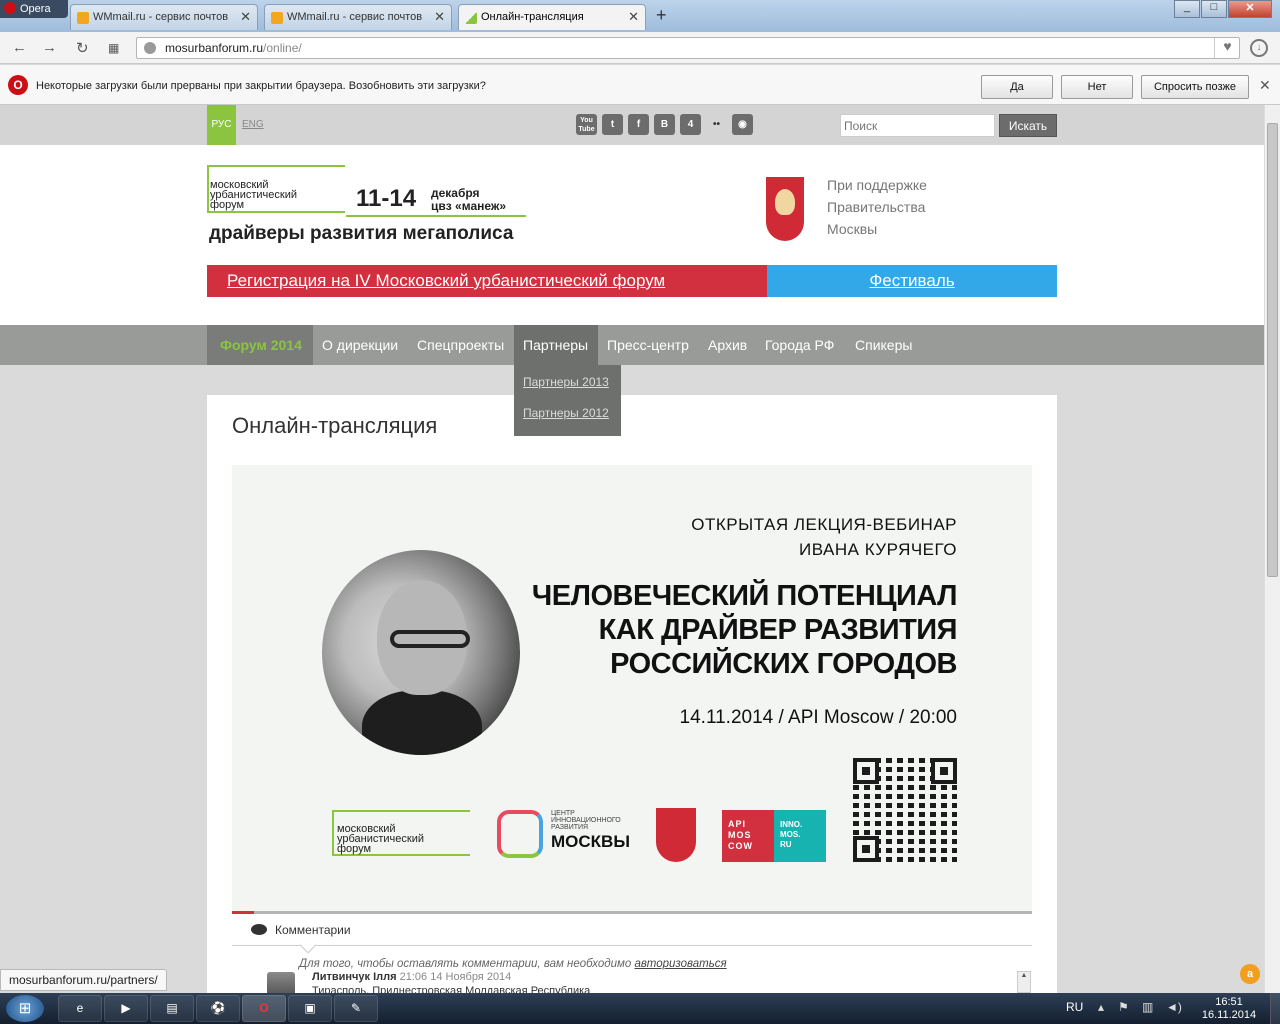  Describe the element at coordinates (1123, 1007) in the screenshot. I see `action-center-icon: ⚑` at that location.